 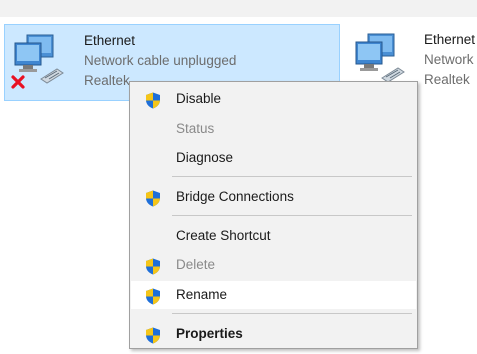 I want to click on menu-item-properties: Properties, so click(x=273, y=334).